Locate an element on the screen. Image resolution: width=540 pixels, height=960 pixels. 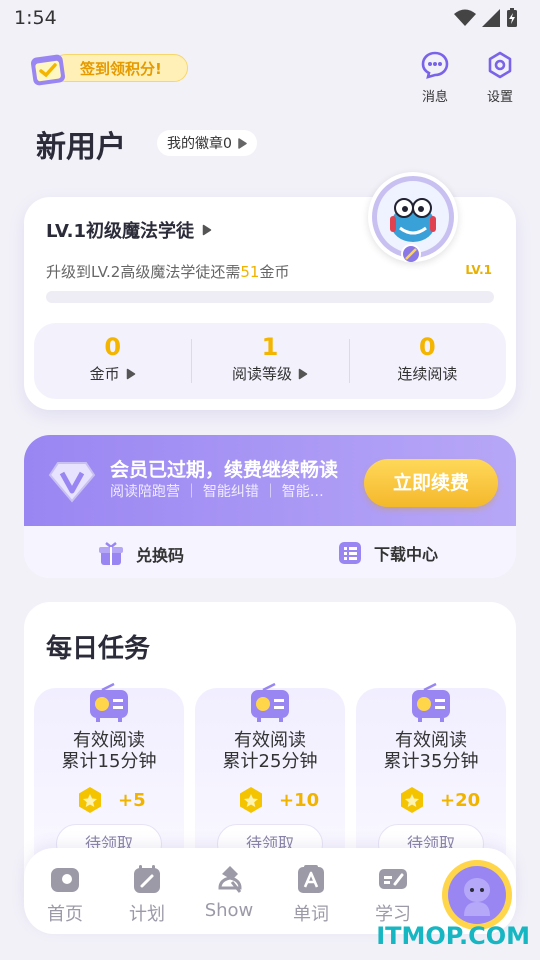
settings-button: 设置 is located at coordinates (500, 77).